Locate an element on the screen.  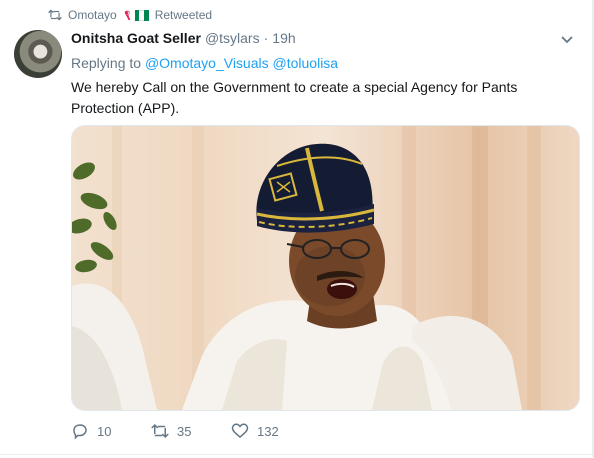
avatar is located at coordinates (38, 54).